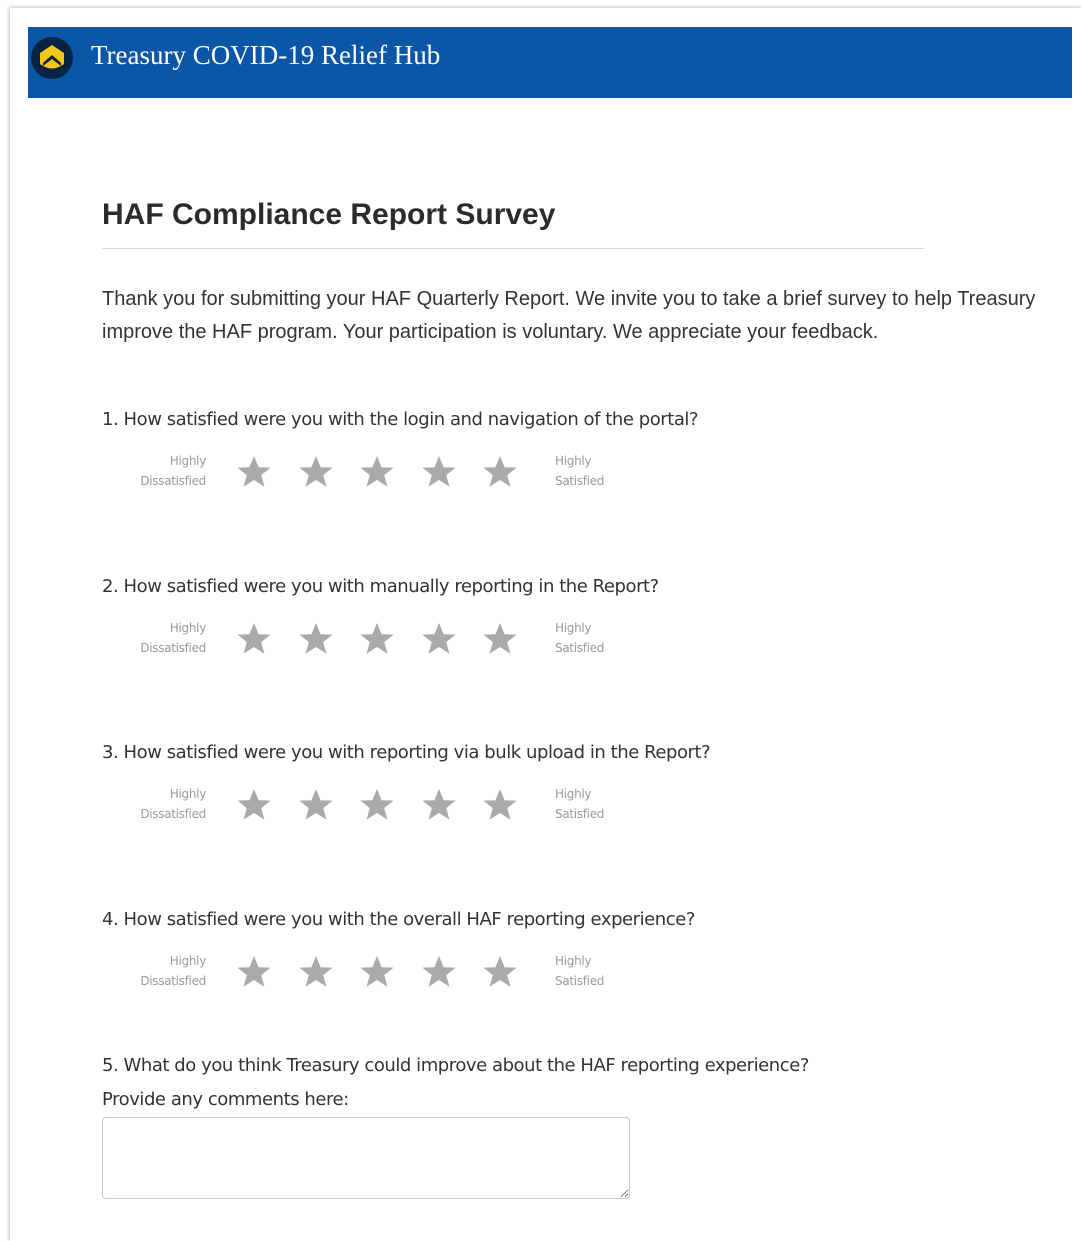  Describe the element at coordinates (225, 1099) in the screenshot. I see `comments-label: Provide any comments here:` at that location.